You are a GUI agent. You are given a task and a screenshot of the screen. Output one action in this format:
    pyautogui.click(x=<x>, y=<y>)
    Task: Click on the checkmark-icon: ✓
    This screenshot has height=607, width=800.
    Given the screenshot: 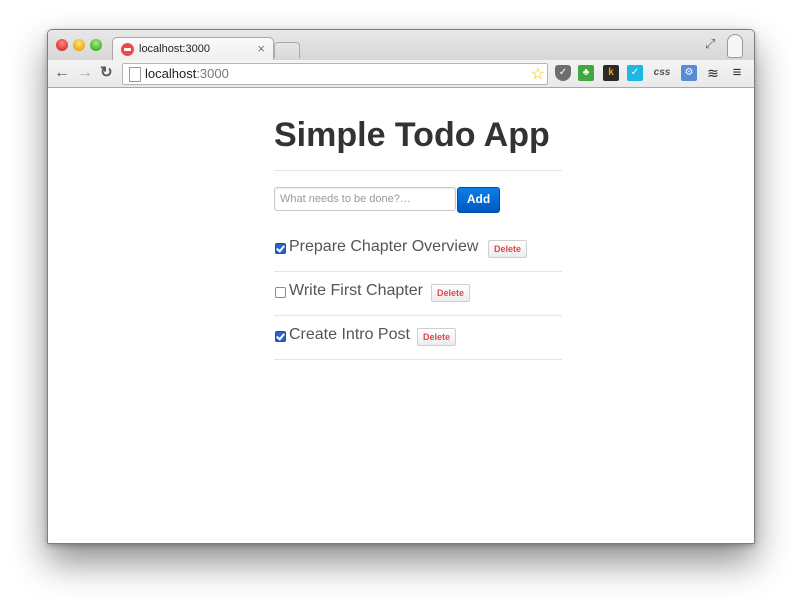 What is the action you would take?
    pyautogui.click(x=635, y=73)
    